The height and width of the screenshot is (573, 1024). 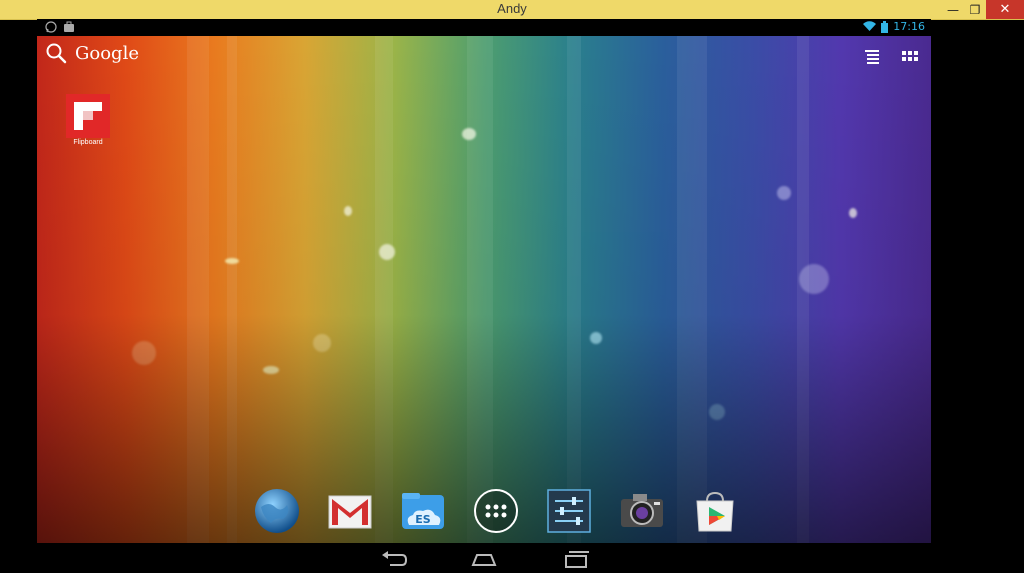 I want to click on google-search-bar: Google, so click(x=92, y=53).